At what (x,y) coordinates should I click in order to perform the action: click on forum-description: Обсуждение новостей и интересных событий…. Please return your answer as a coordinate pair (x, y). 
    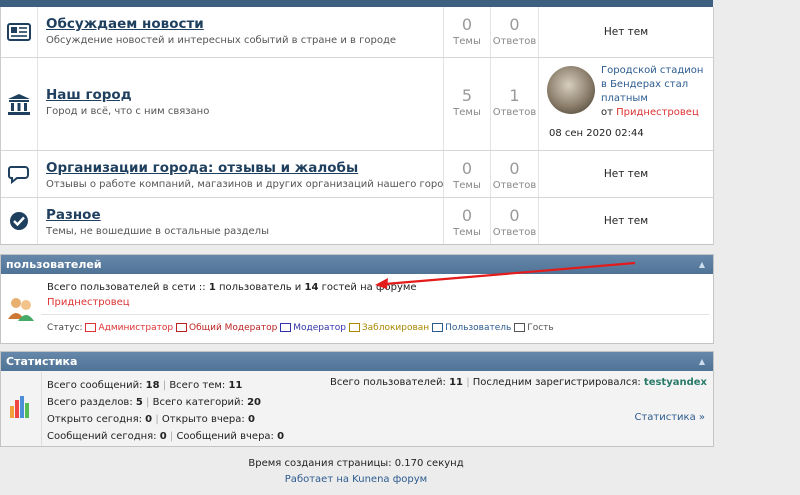
    Looking at the image, I should click on (221, 40).